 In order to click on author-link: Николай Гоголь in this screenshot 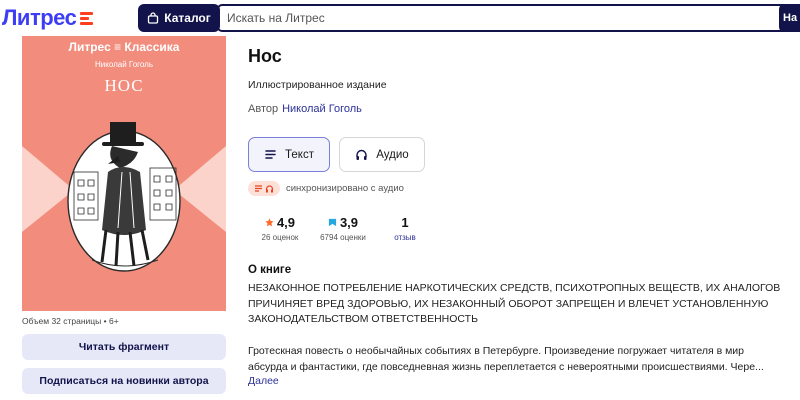, I will do `click(322, 109)`.